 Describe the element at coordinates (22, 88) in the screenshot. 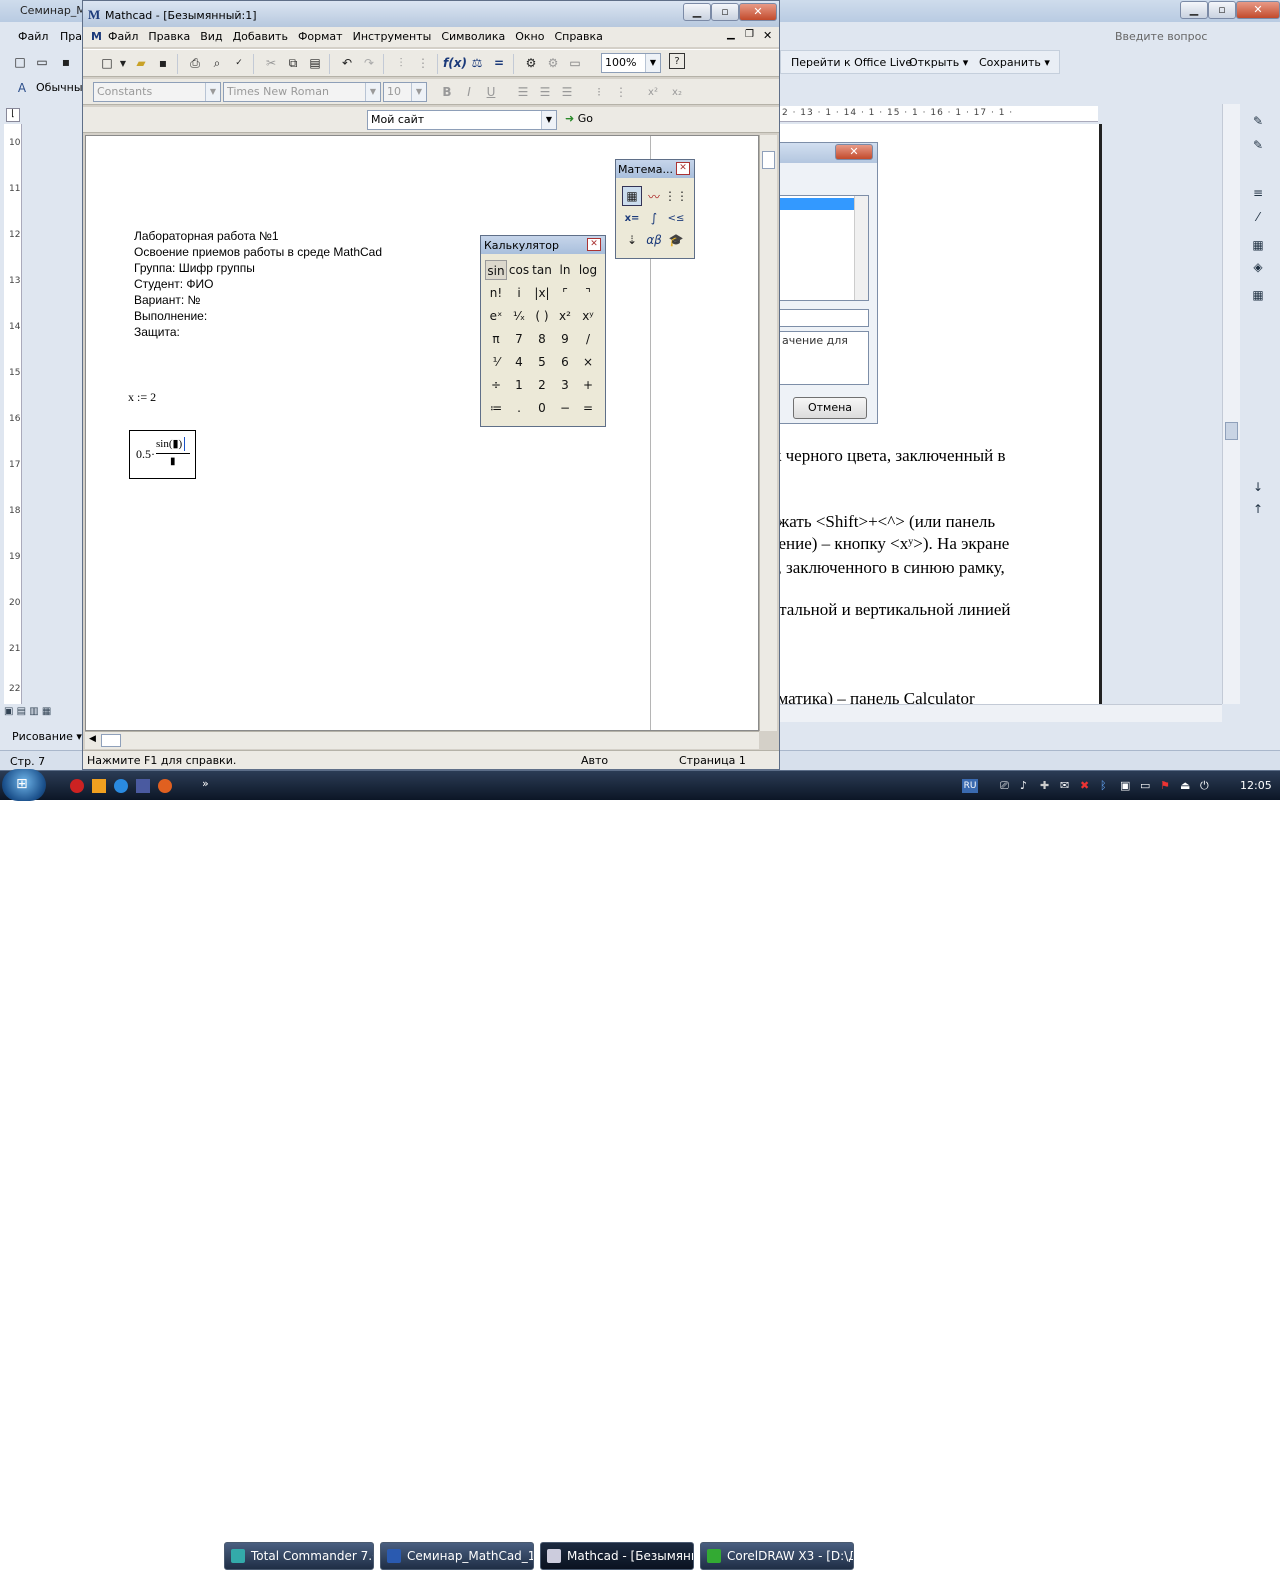

I see `word-styles-icon: A` at that location.